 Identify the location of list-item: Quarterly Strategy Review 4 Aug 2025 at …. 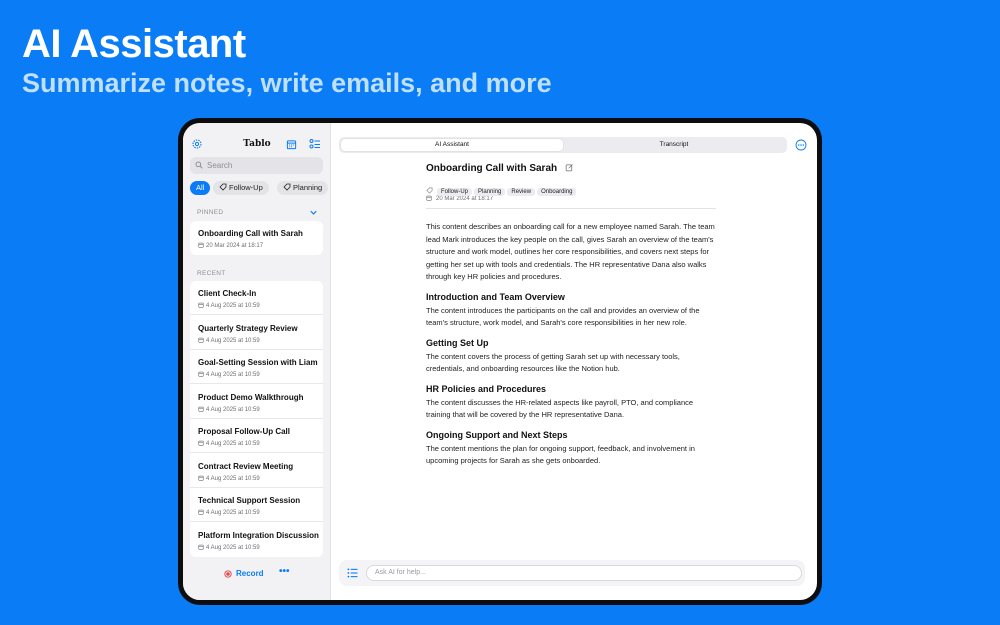
(256, 332).